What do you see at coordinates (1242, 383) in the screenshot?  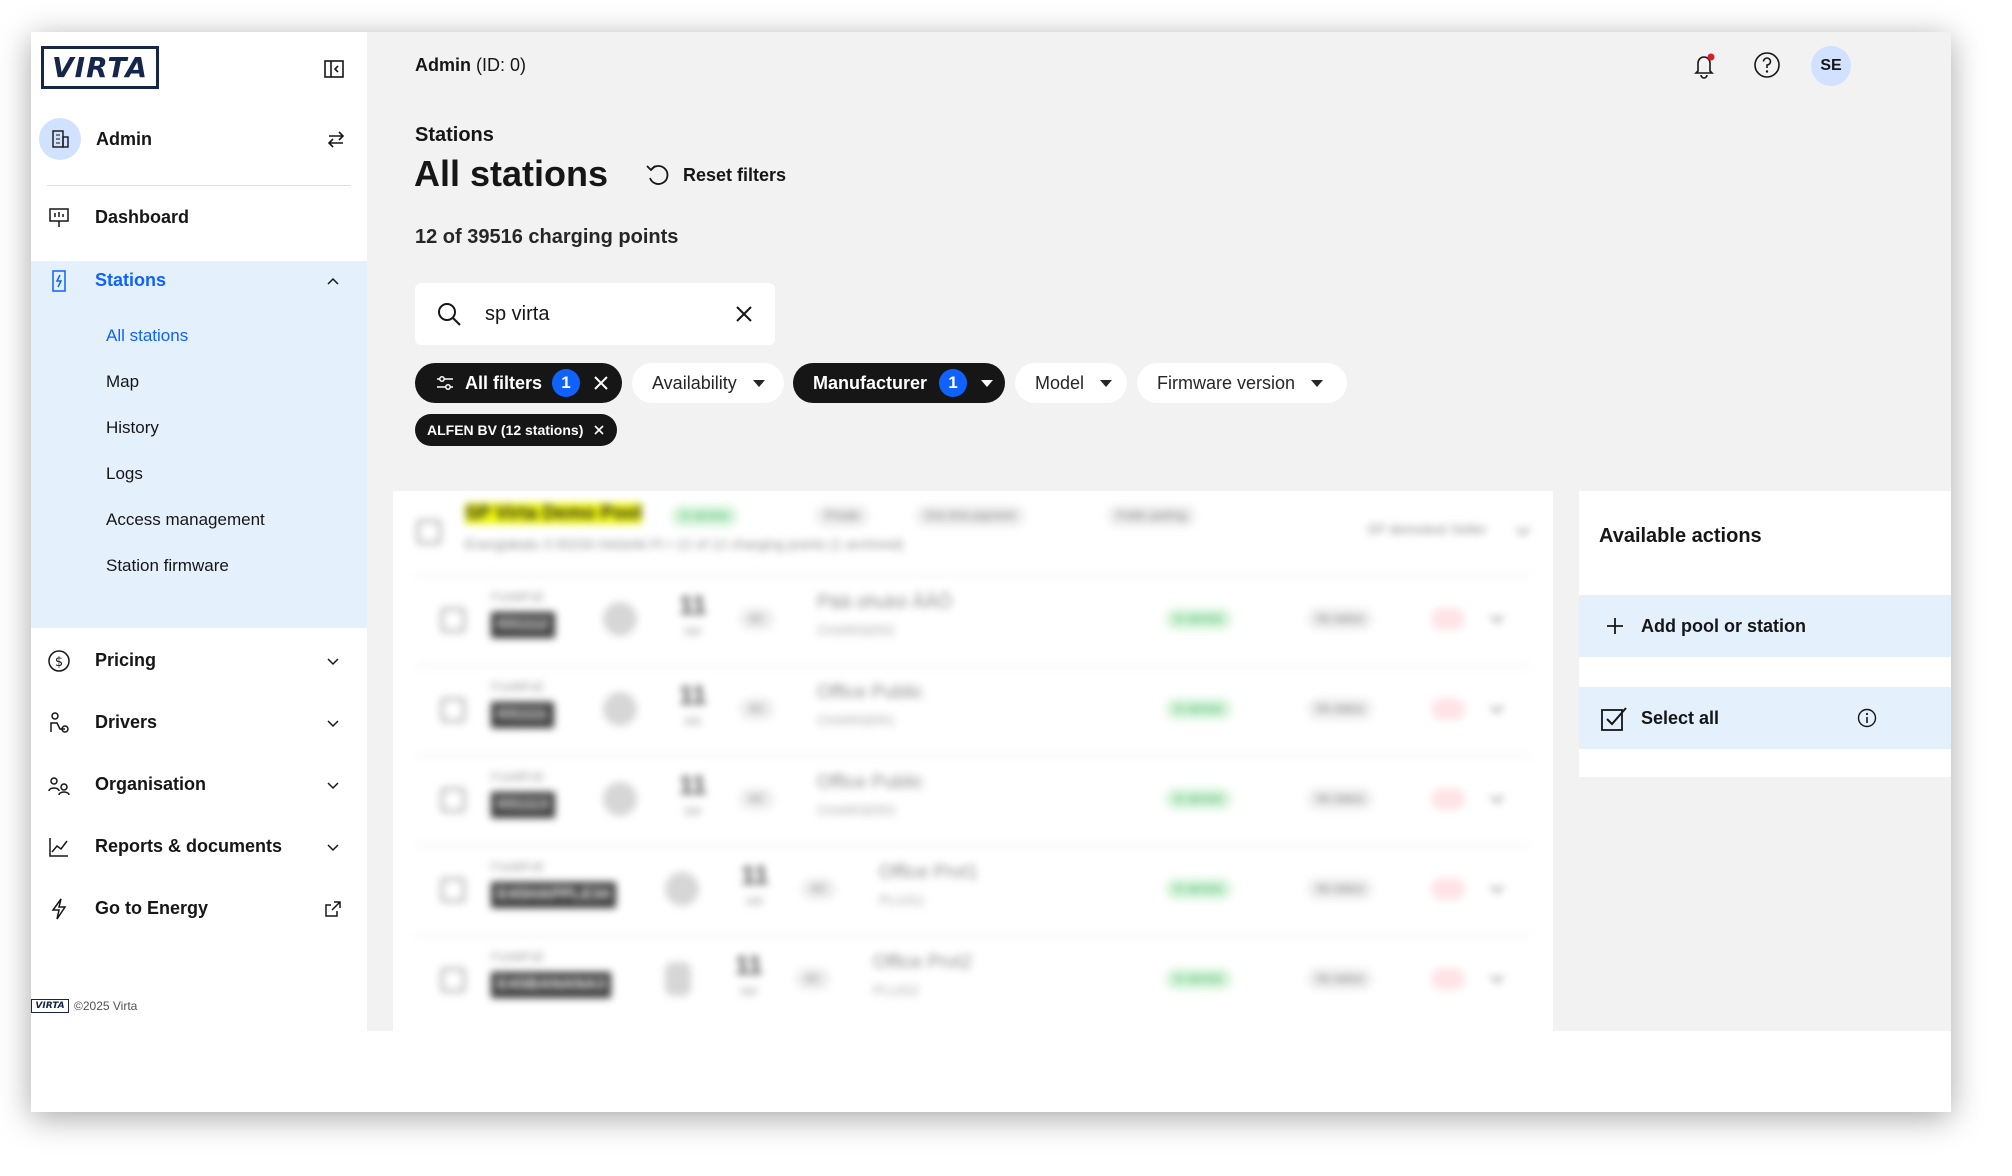 I see `firmware-filter: Firmware version` at bounding box center [1242, 383].